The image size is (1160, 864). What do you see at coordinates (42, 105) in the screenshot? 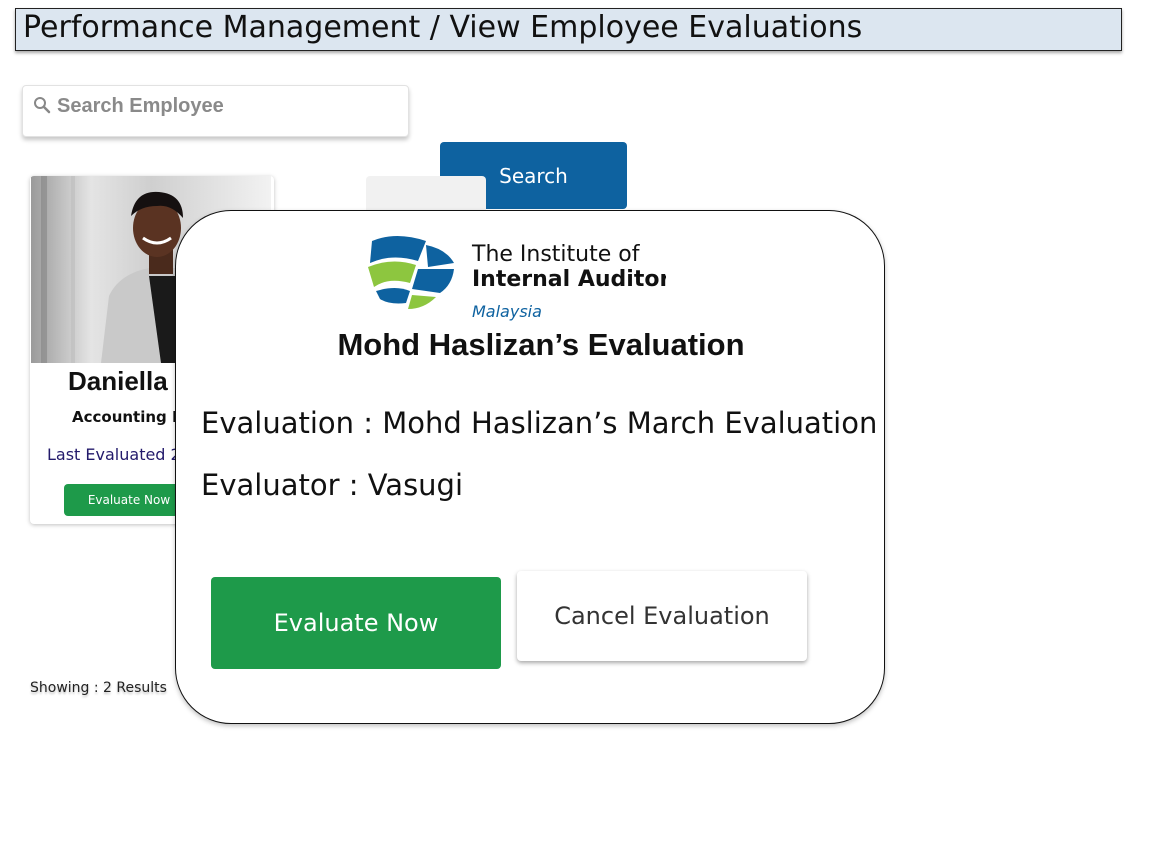
I see `search-icon` at bounding box center [42, 105].